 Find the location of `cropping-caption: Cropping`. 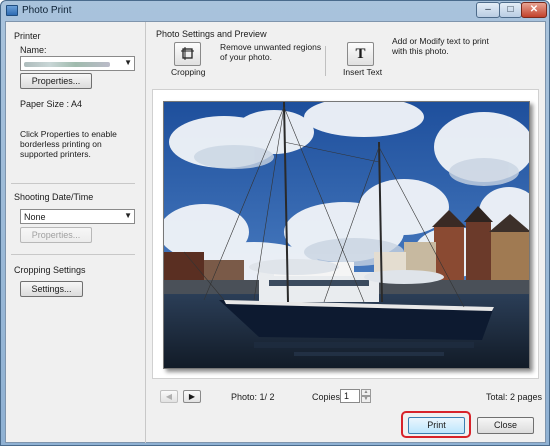

cropping-caption: Cropping is located at coordinates (188, 72).